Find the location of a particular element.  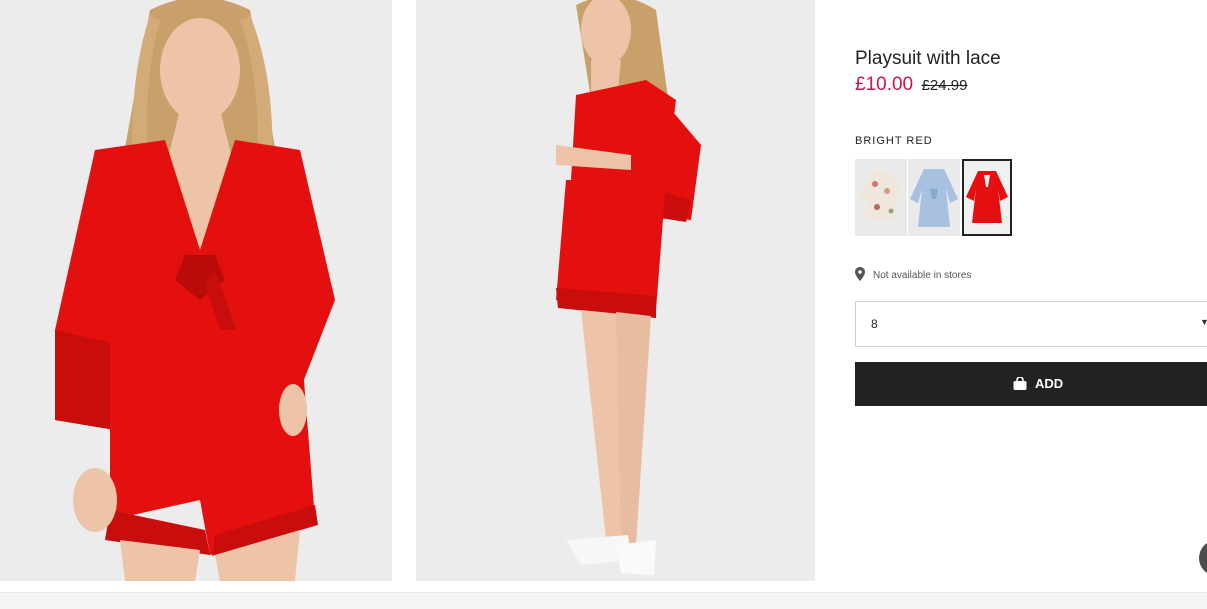

sale-price: £10.00 is located at coordinates (884, 84).